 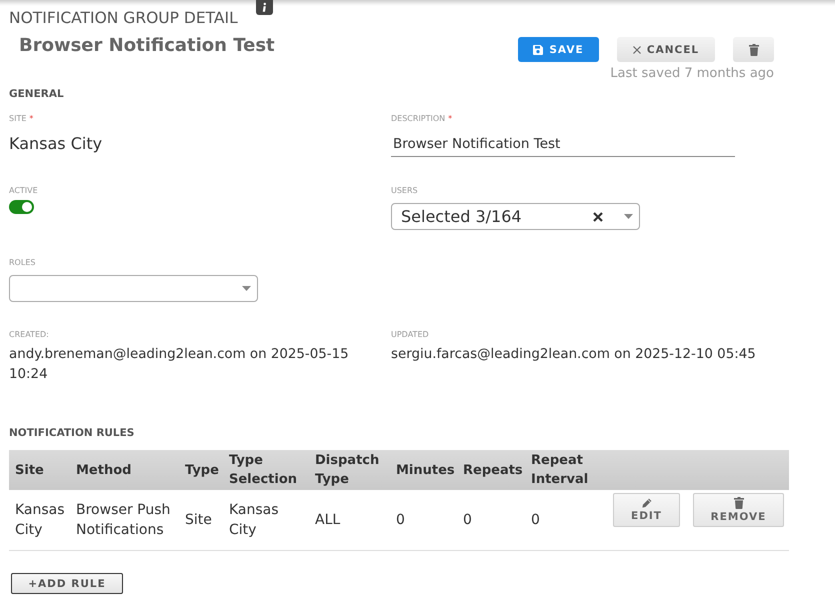 I want to click on page-title: NOTIFICATION GROUP DETAIL, so click(x=123, y=18).